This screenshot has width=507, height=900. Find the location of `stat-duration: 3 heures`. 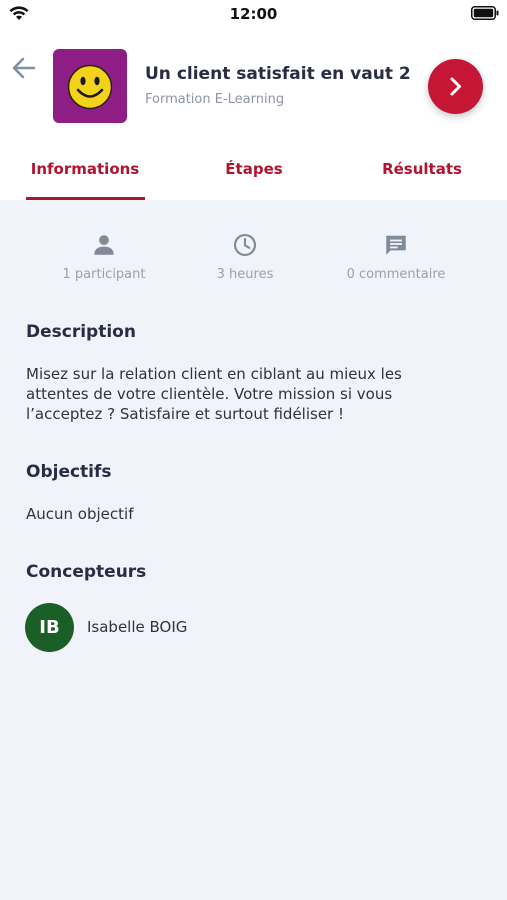

stat-duration: 3 heures is located at coordinates (245, 257).